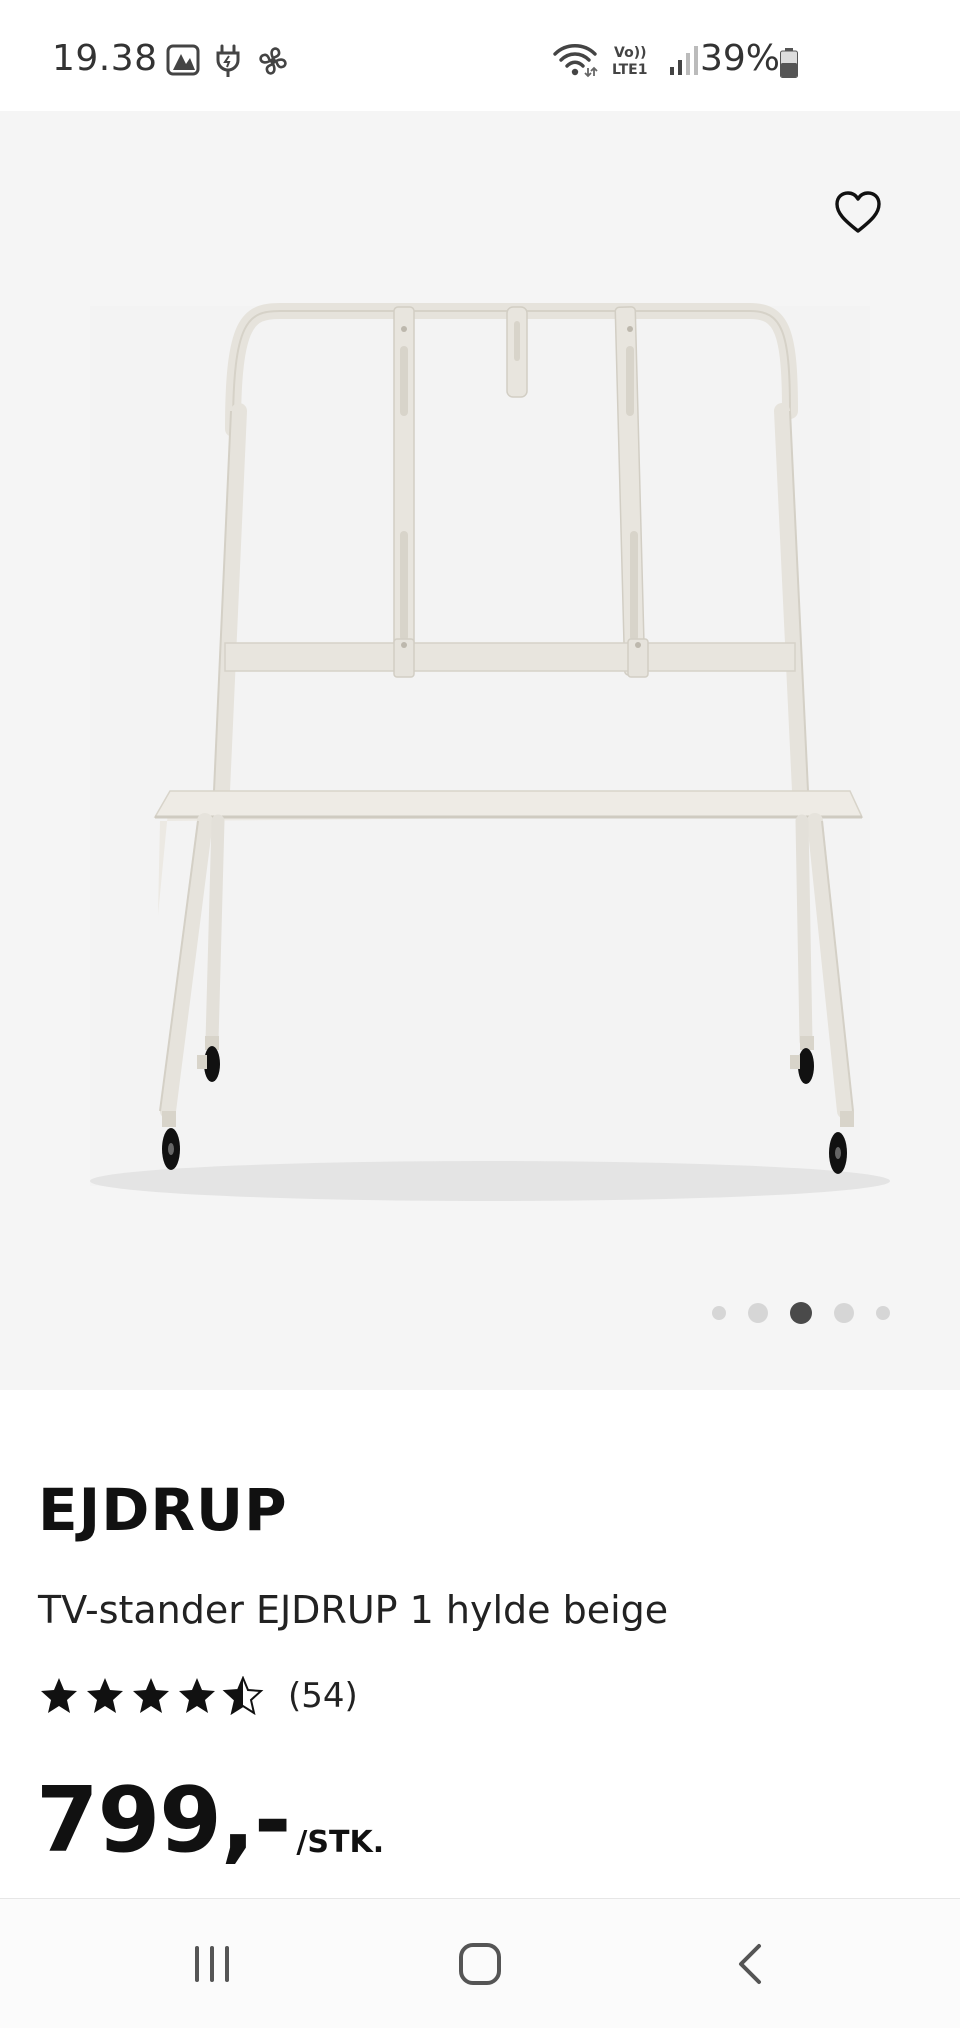 Image resolution: width=960 pixels, height=2028 pixels. I want to click on review-count: (54), so click(323, 1696).